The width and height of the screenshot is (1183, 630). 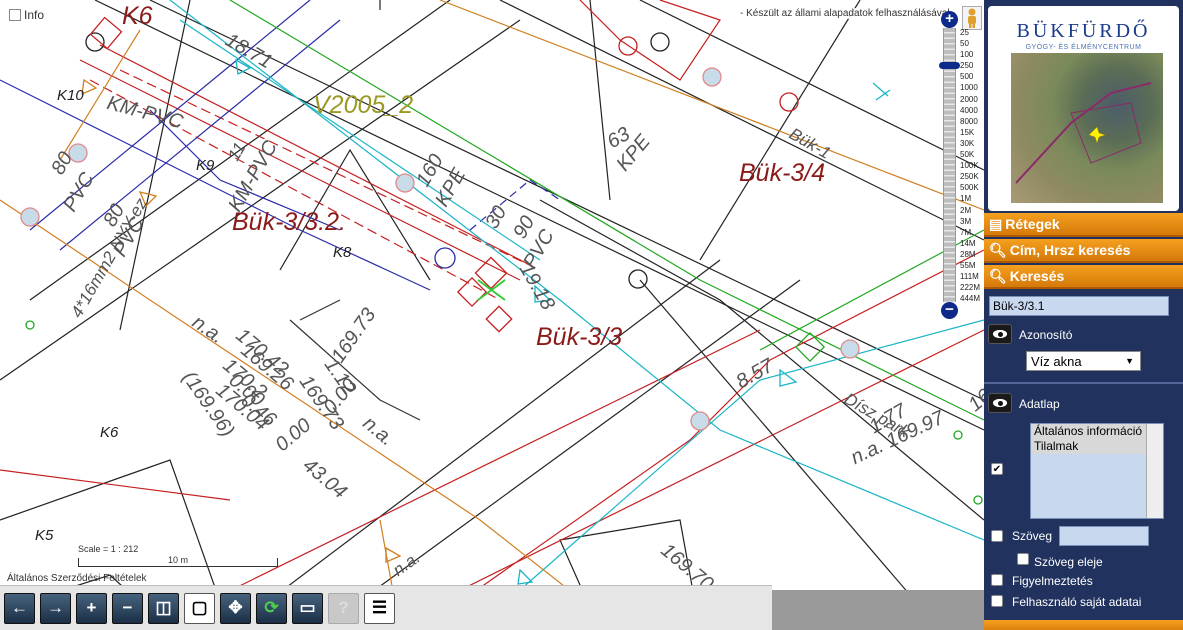 I want to click on zoom-level-label: 444M, so click(x=970, y=298).